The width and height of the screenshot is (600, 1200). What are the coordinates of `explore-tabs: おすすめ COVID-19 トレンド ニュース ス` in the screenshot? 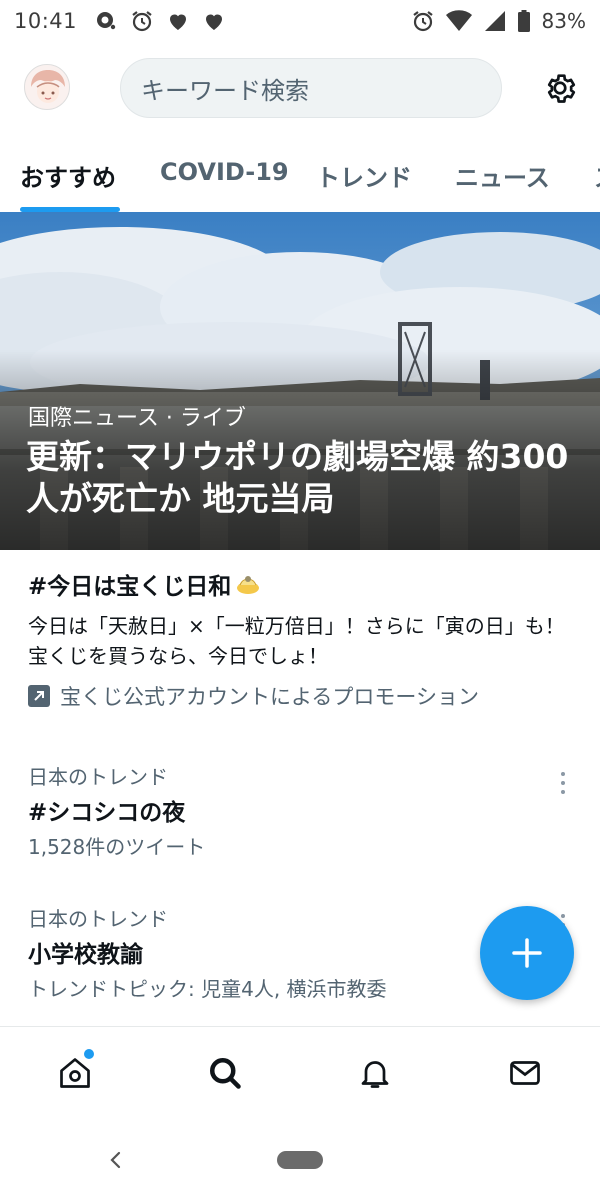 It's located at (300, 179).